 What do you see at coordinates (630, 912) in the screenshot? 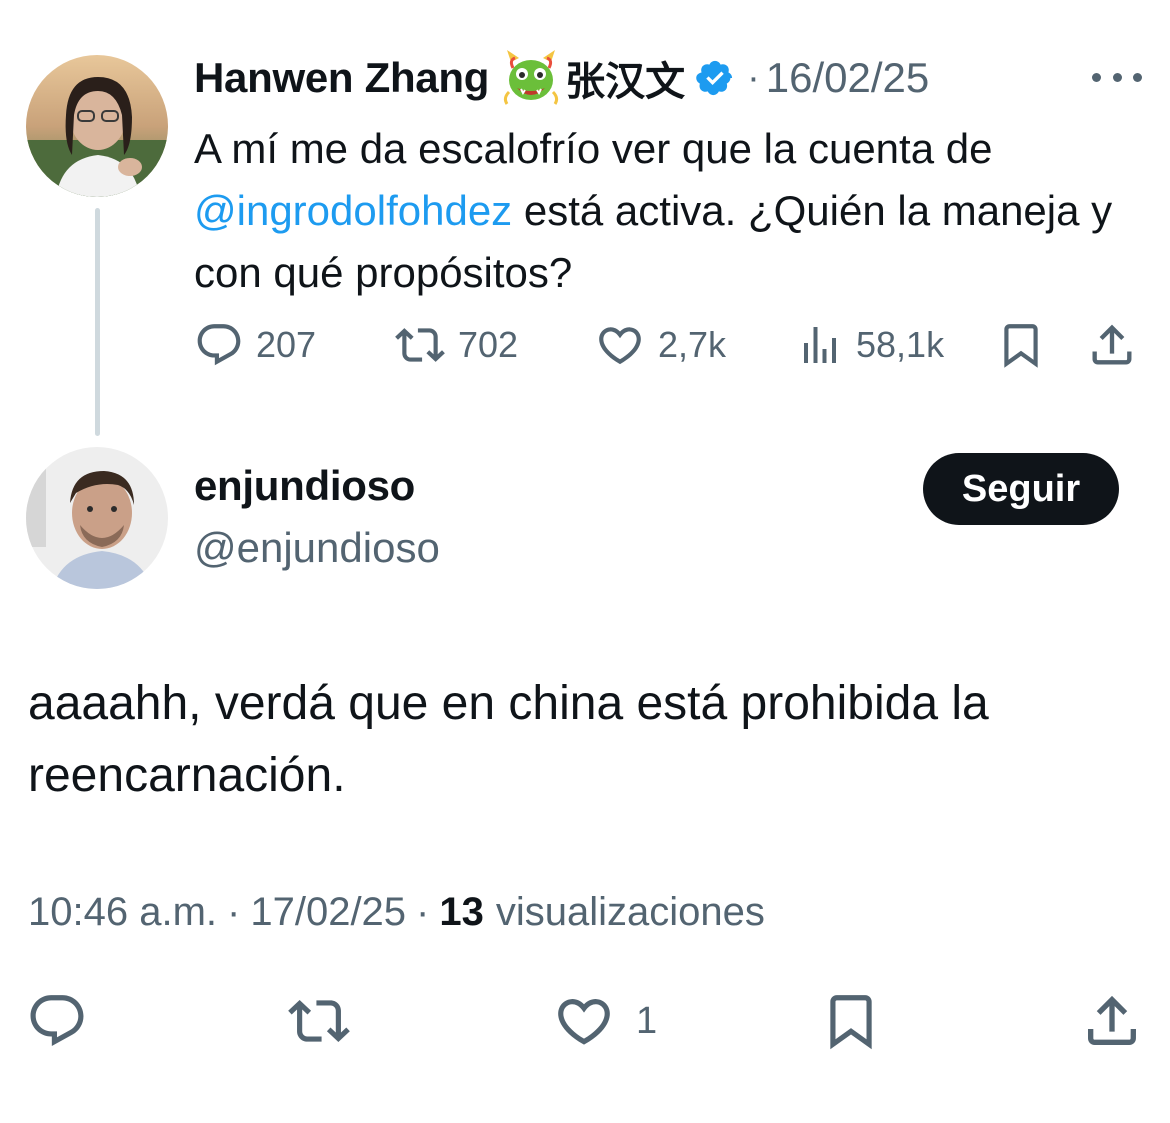
I see `views-label: visualizaciones` at bounding box center [630, 912].